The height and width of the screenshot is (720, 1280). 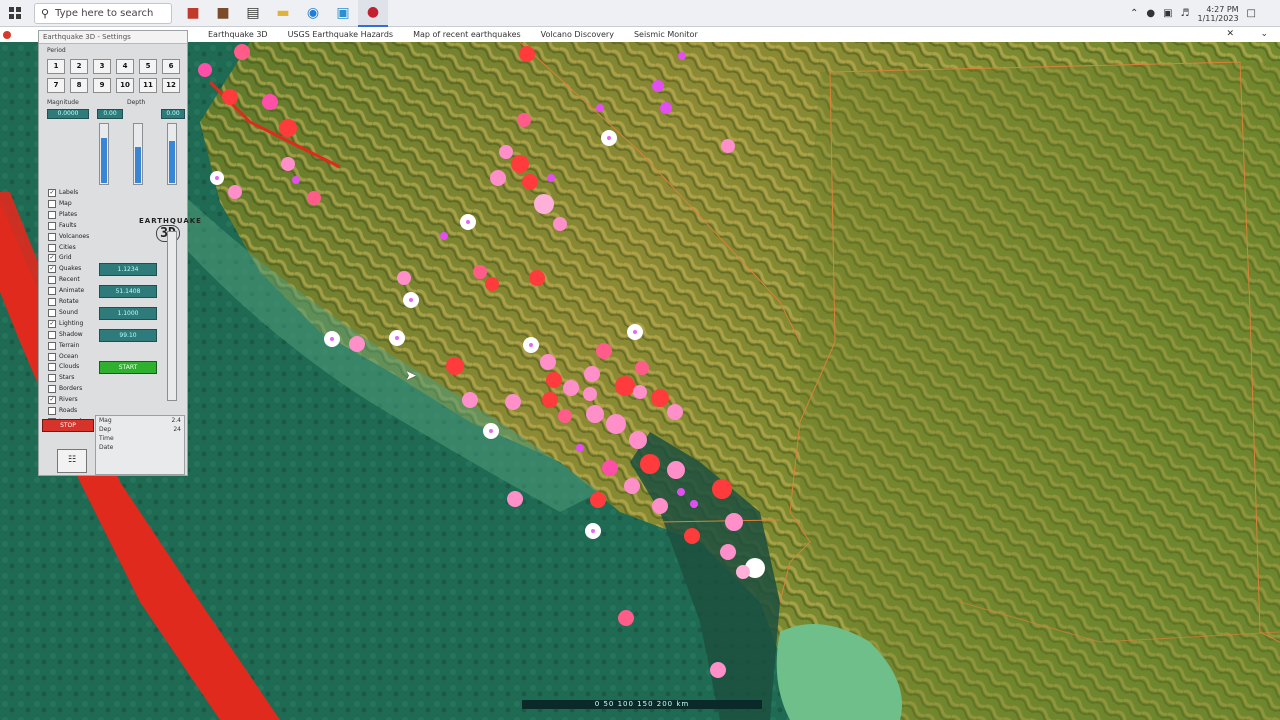 I want to click on taskbar-app-folder: ▬, so click(x=283, y=13).